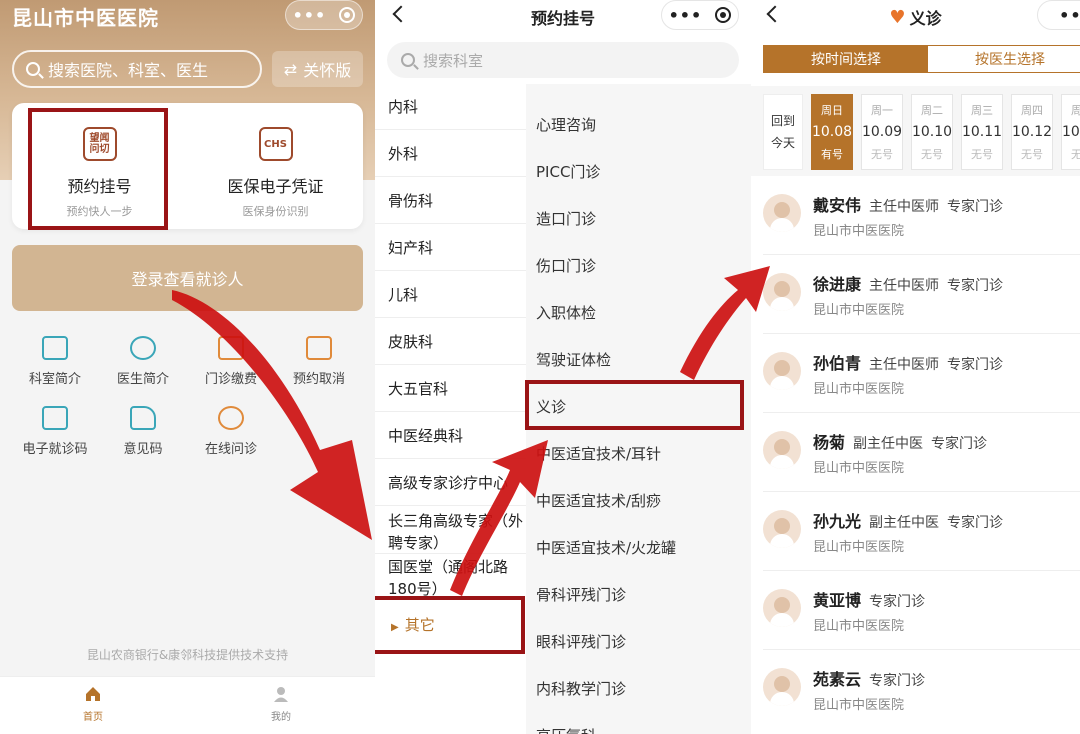  What do you see at coordinates (915, 387) in the screenshot?
I see `doctor-row: 孙伯青 主任中医师 专家门诊 昆山市中医医院` at bounding box center [915, 387].